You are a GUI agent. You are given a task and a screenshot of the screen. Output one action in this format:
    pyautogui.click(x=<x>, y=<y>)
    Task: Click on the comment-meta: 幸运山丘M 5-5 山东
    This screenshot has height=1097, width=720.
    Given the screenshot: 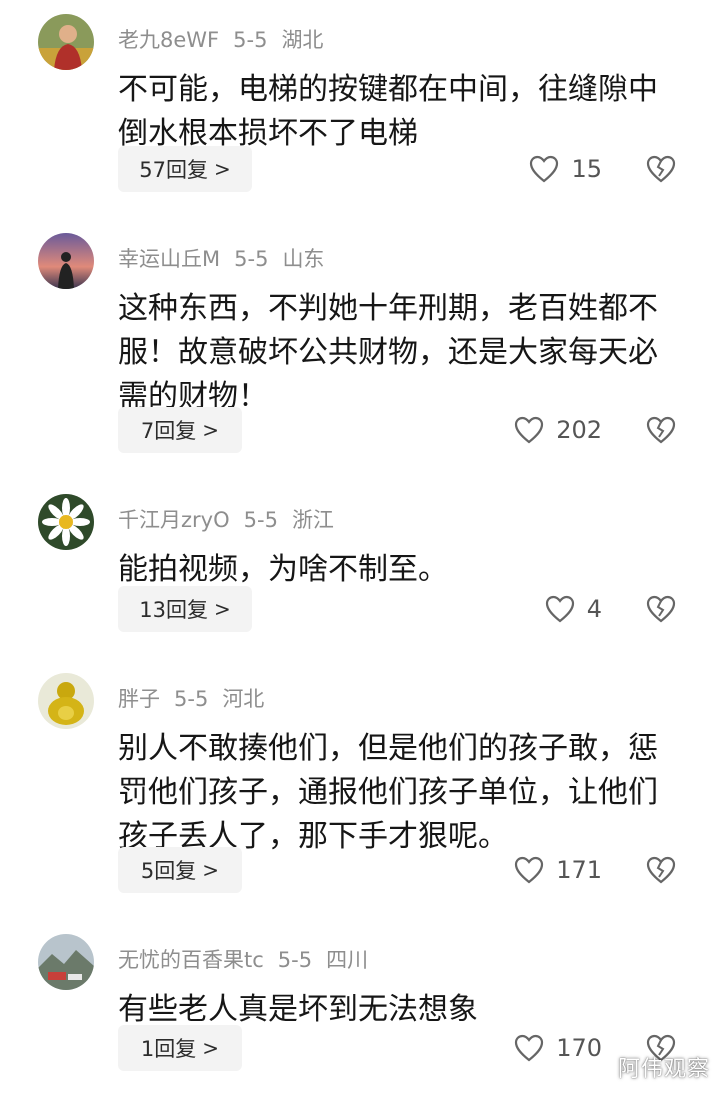 What is the action you would take?
    pyautogui.click(x=228, y=259)
    